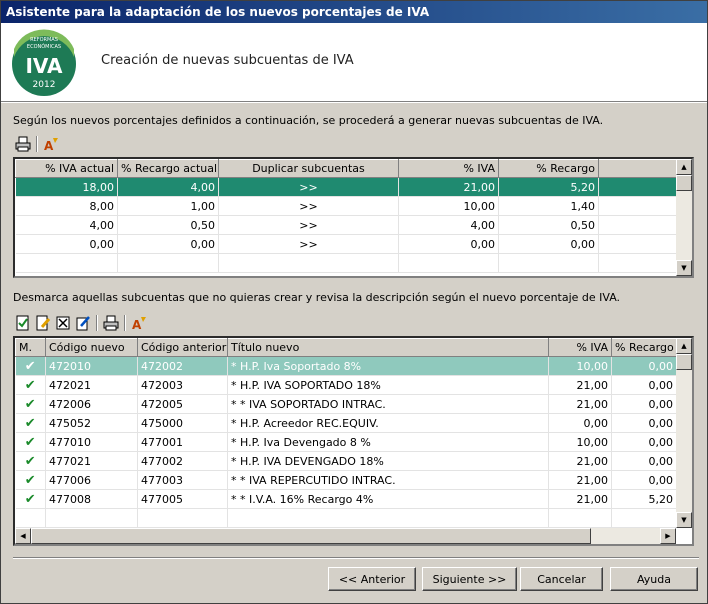 This screenshot has height=604, width=708. What do you see at coordinates (388, 385) in the screenshot?
I see `cell-titulo-nuevo: * H.P. IVA SOPORTADO 18%` at bounding box center [388, 385].